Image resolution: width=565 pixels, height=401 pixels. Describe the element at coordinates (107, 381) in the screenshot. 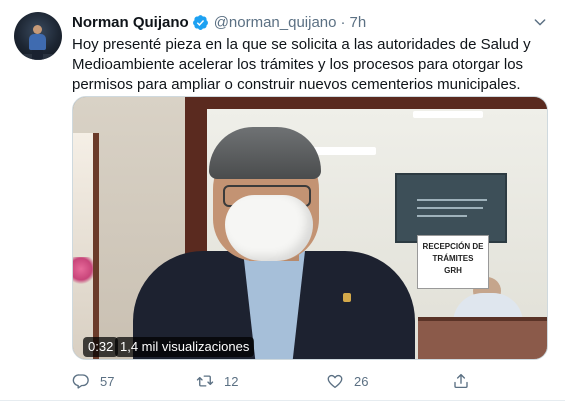

I see `reply-count: 57` at that location.